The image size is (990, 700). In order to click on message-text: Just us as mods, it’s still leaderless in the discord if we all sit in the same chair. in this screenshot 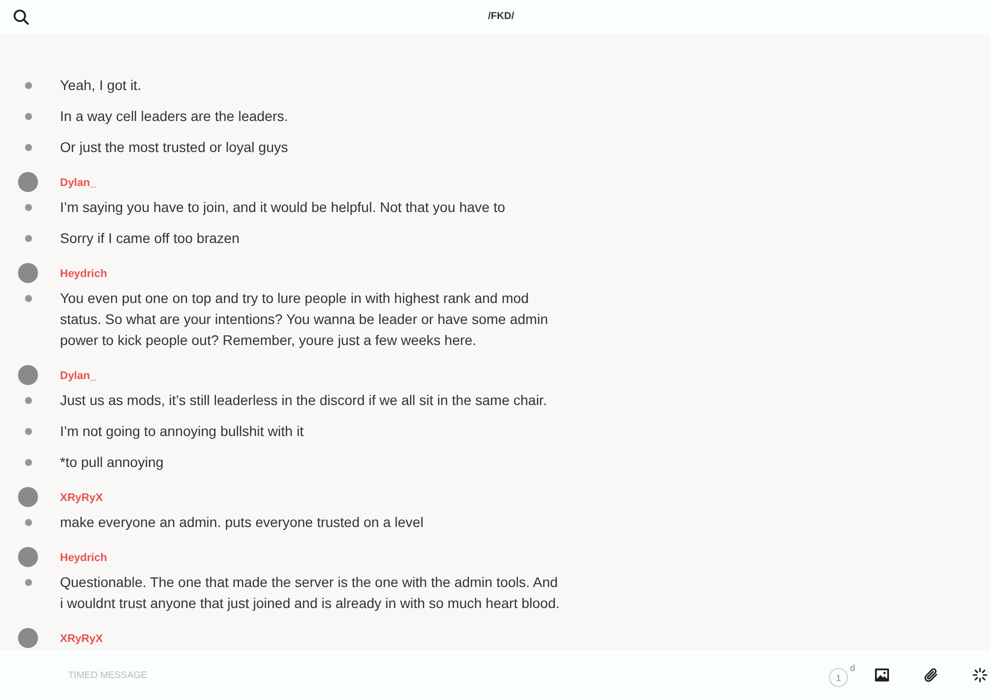, I will do `click(303, 400)`.